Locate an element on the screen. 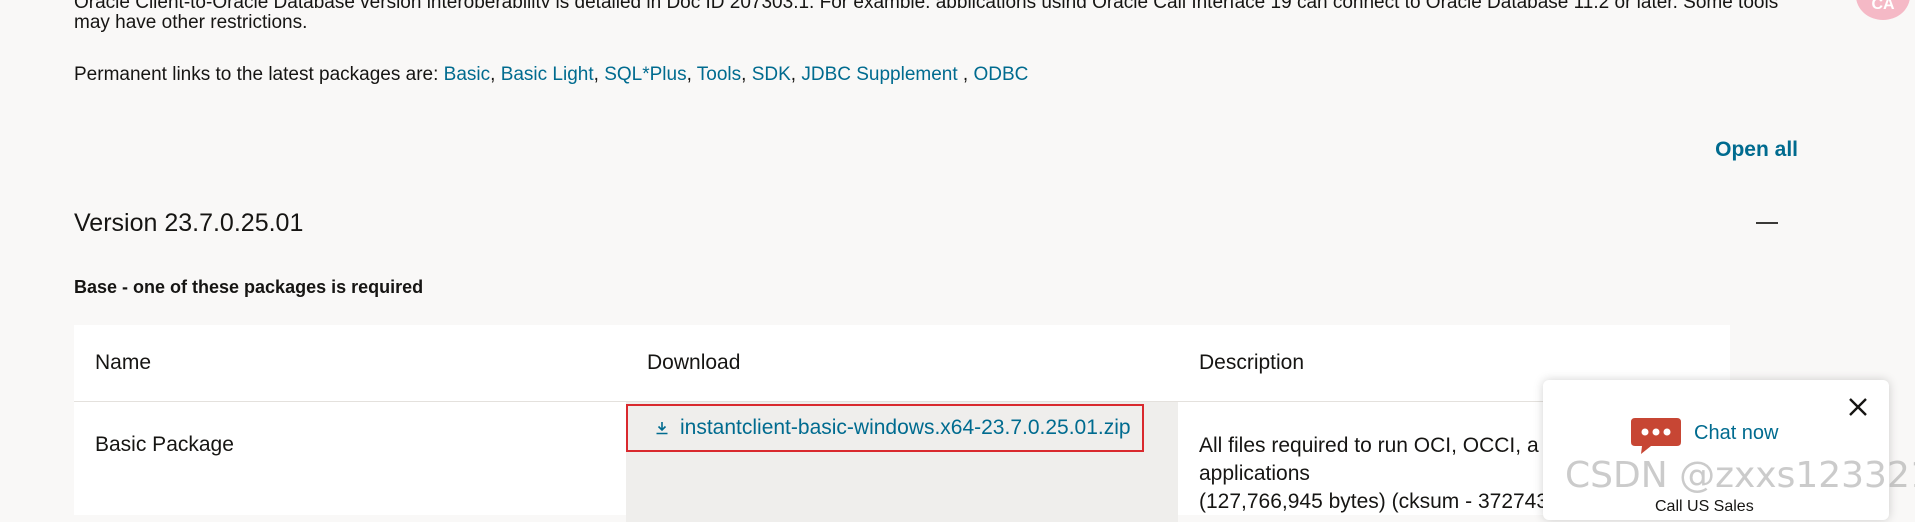  link-basic: Basic is located at coordinates (467, 74).